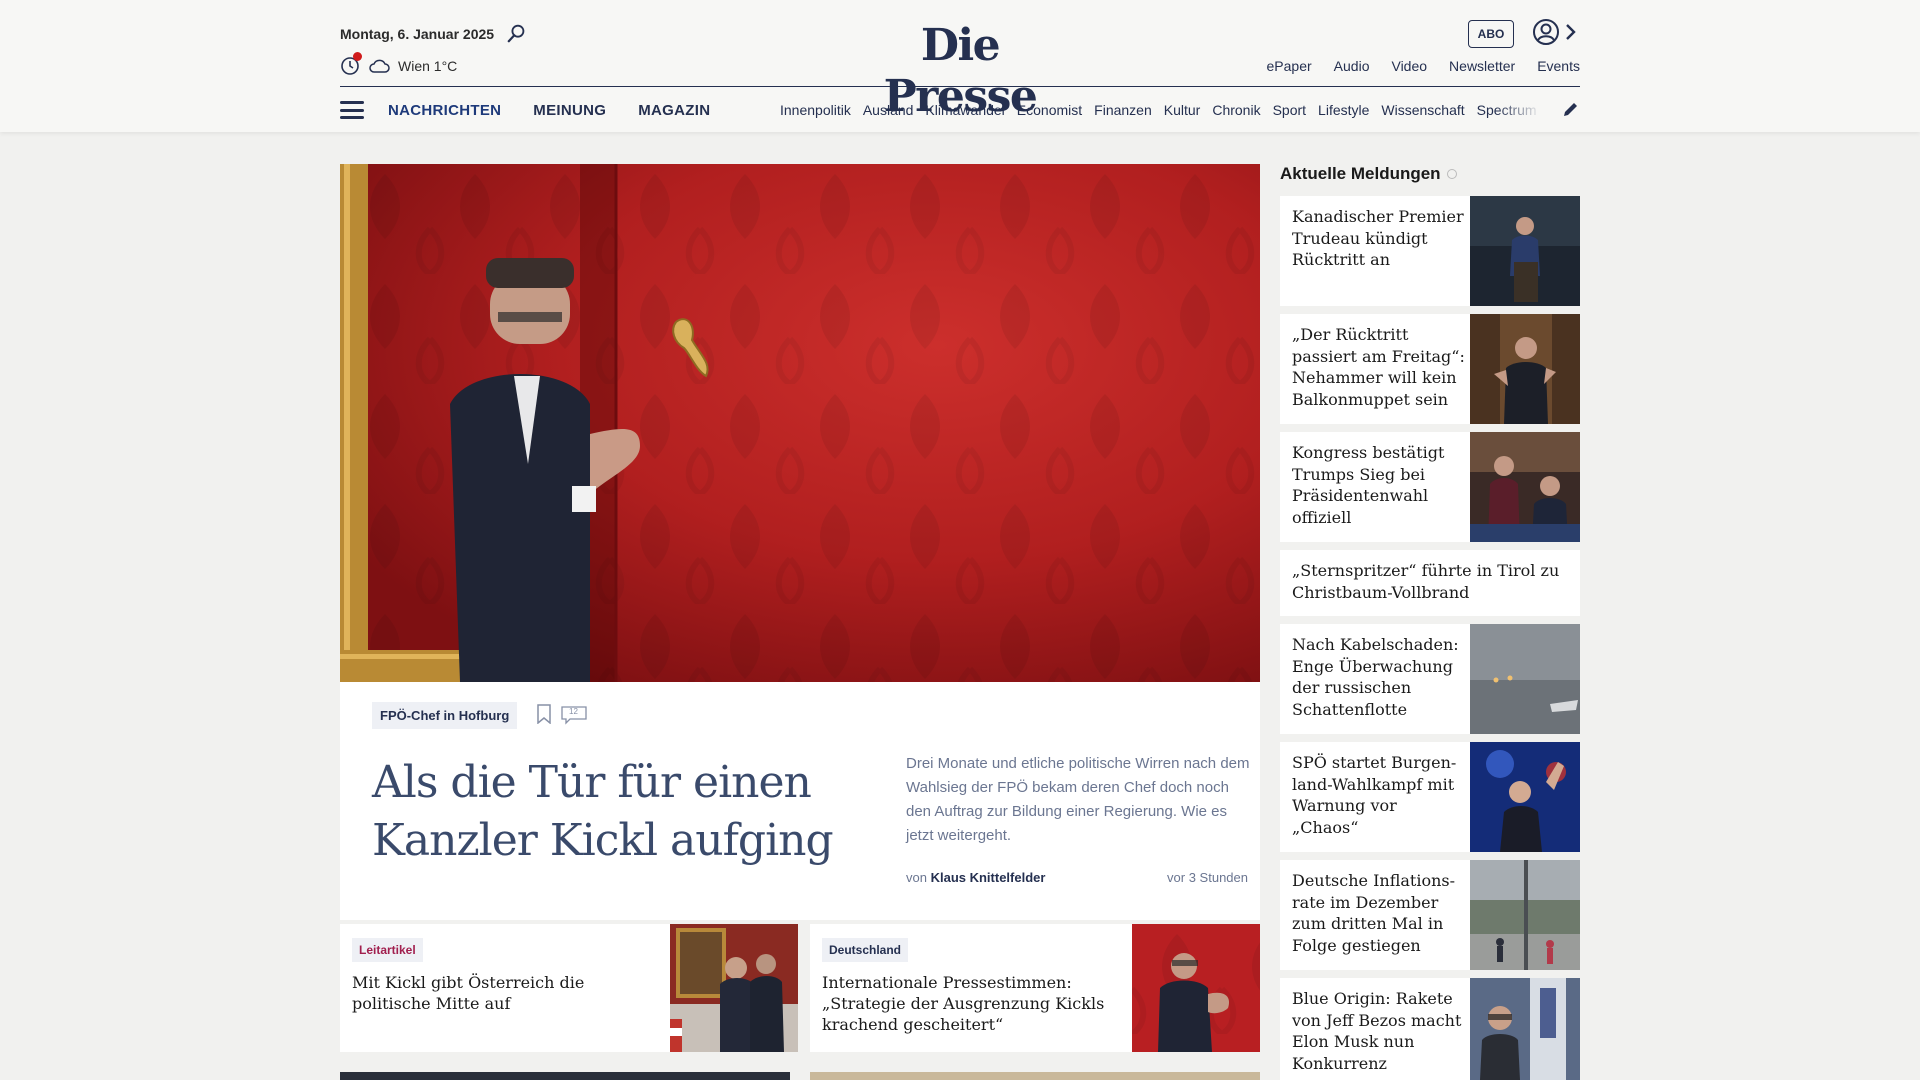  Describe the element at coordinates (1451, 174) in the screenshot. I see `live-indicator-icon` at that location.